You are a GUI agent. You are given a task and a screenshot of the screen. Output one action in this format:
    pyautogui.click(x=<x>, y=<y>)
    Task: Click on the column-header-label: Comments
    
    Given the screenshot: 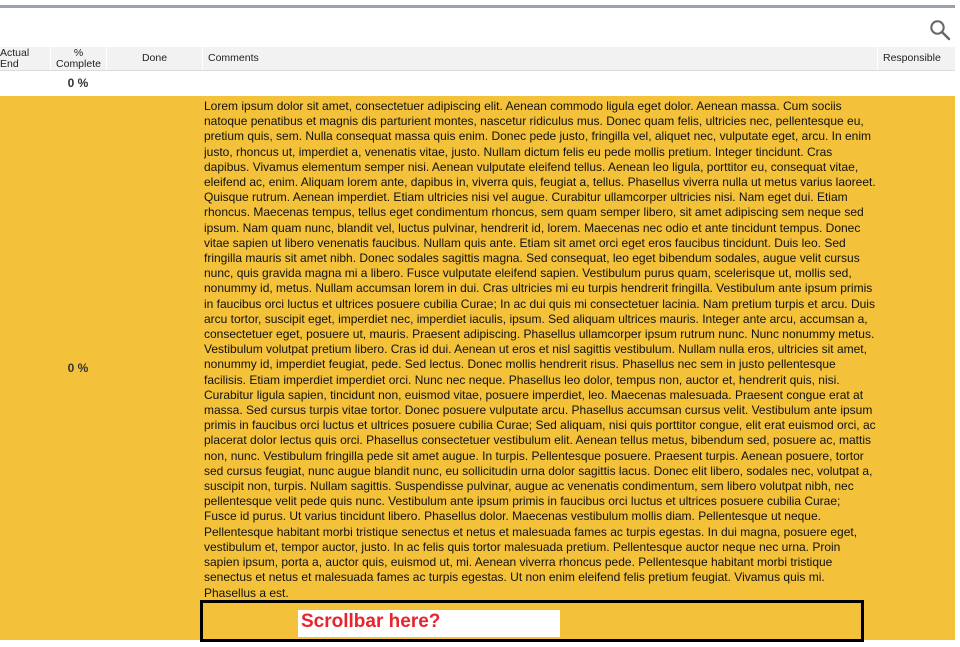 What is the action you would take?
    pyautogui.click(x=233, y=58)
    